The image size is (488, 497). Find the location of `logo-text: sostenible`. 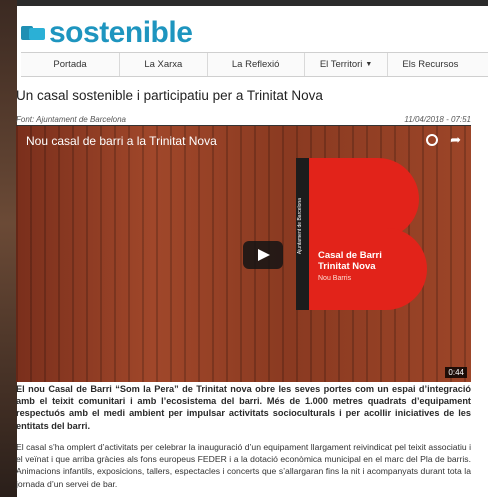

logo-text: sostenible is located at coordinates (121, 32).